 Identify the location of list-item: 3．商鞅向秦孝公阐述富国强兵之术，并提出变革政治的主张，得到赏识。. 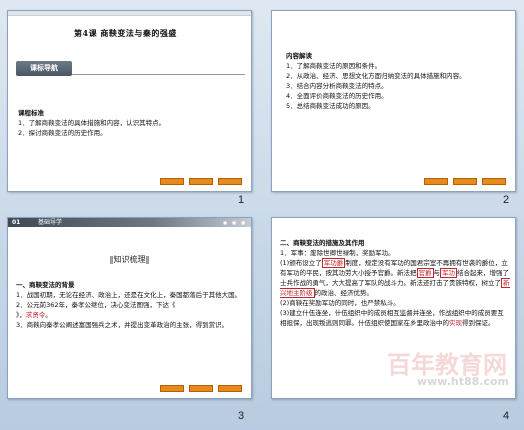
(122, 325).